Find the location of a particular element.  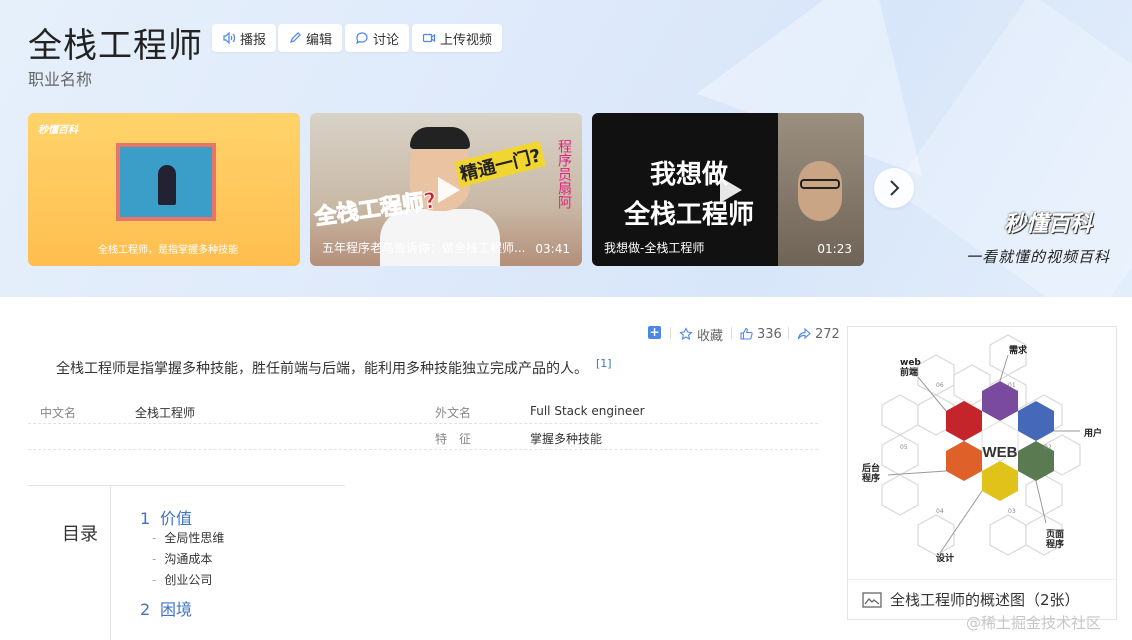

video-caption: 全栈工程师，是指掌握多种技能 is located at coordinates (168, 250).